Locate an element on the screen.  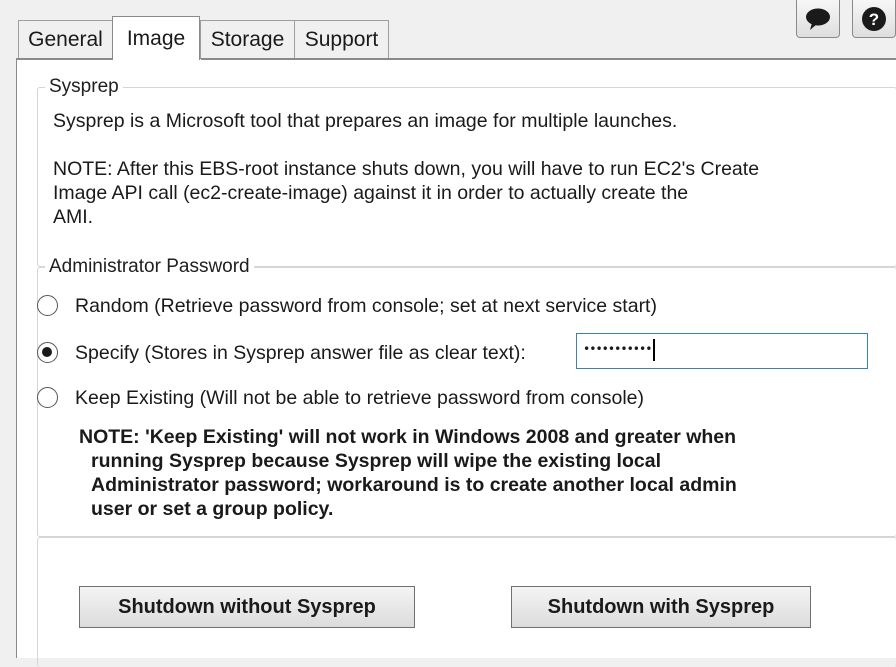
shutdown-without-sysprep-label: Shutdown without Sysprep is located at coordinates (247, 606).